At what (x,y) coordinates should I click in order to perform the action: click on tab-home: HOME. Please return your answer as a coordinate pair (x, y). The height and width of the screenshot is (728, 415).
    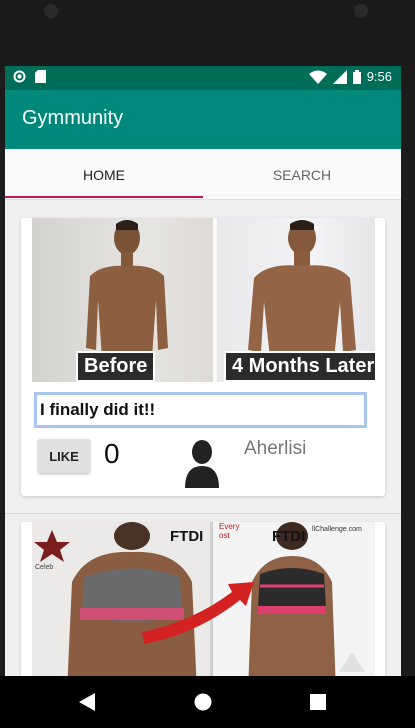
    Looking at the image, I should click on (104, 174).